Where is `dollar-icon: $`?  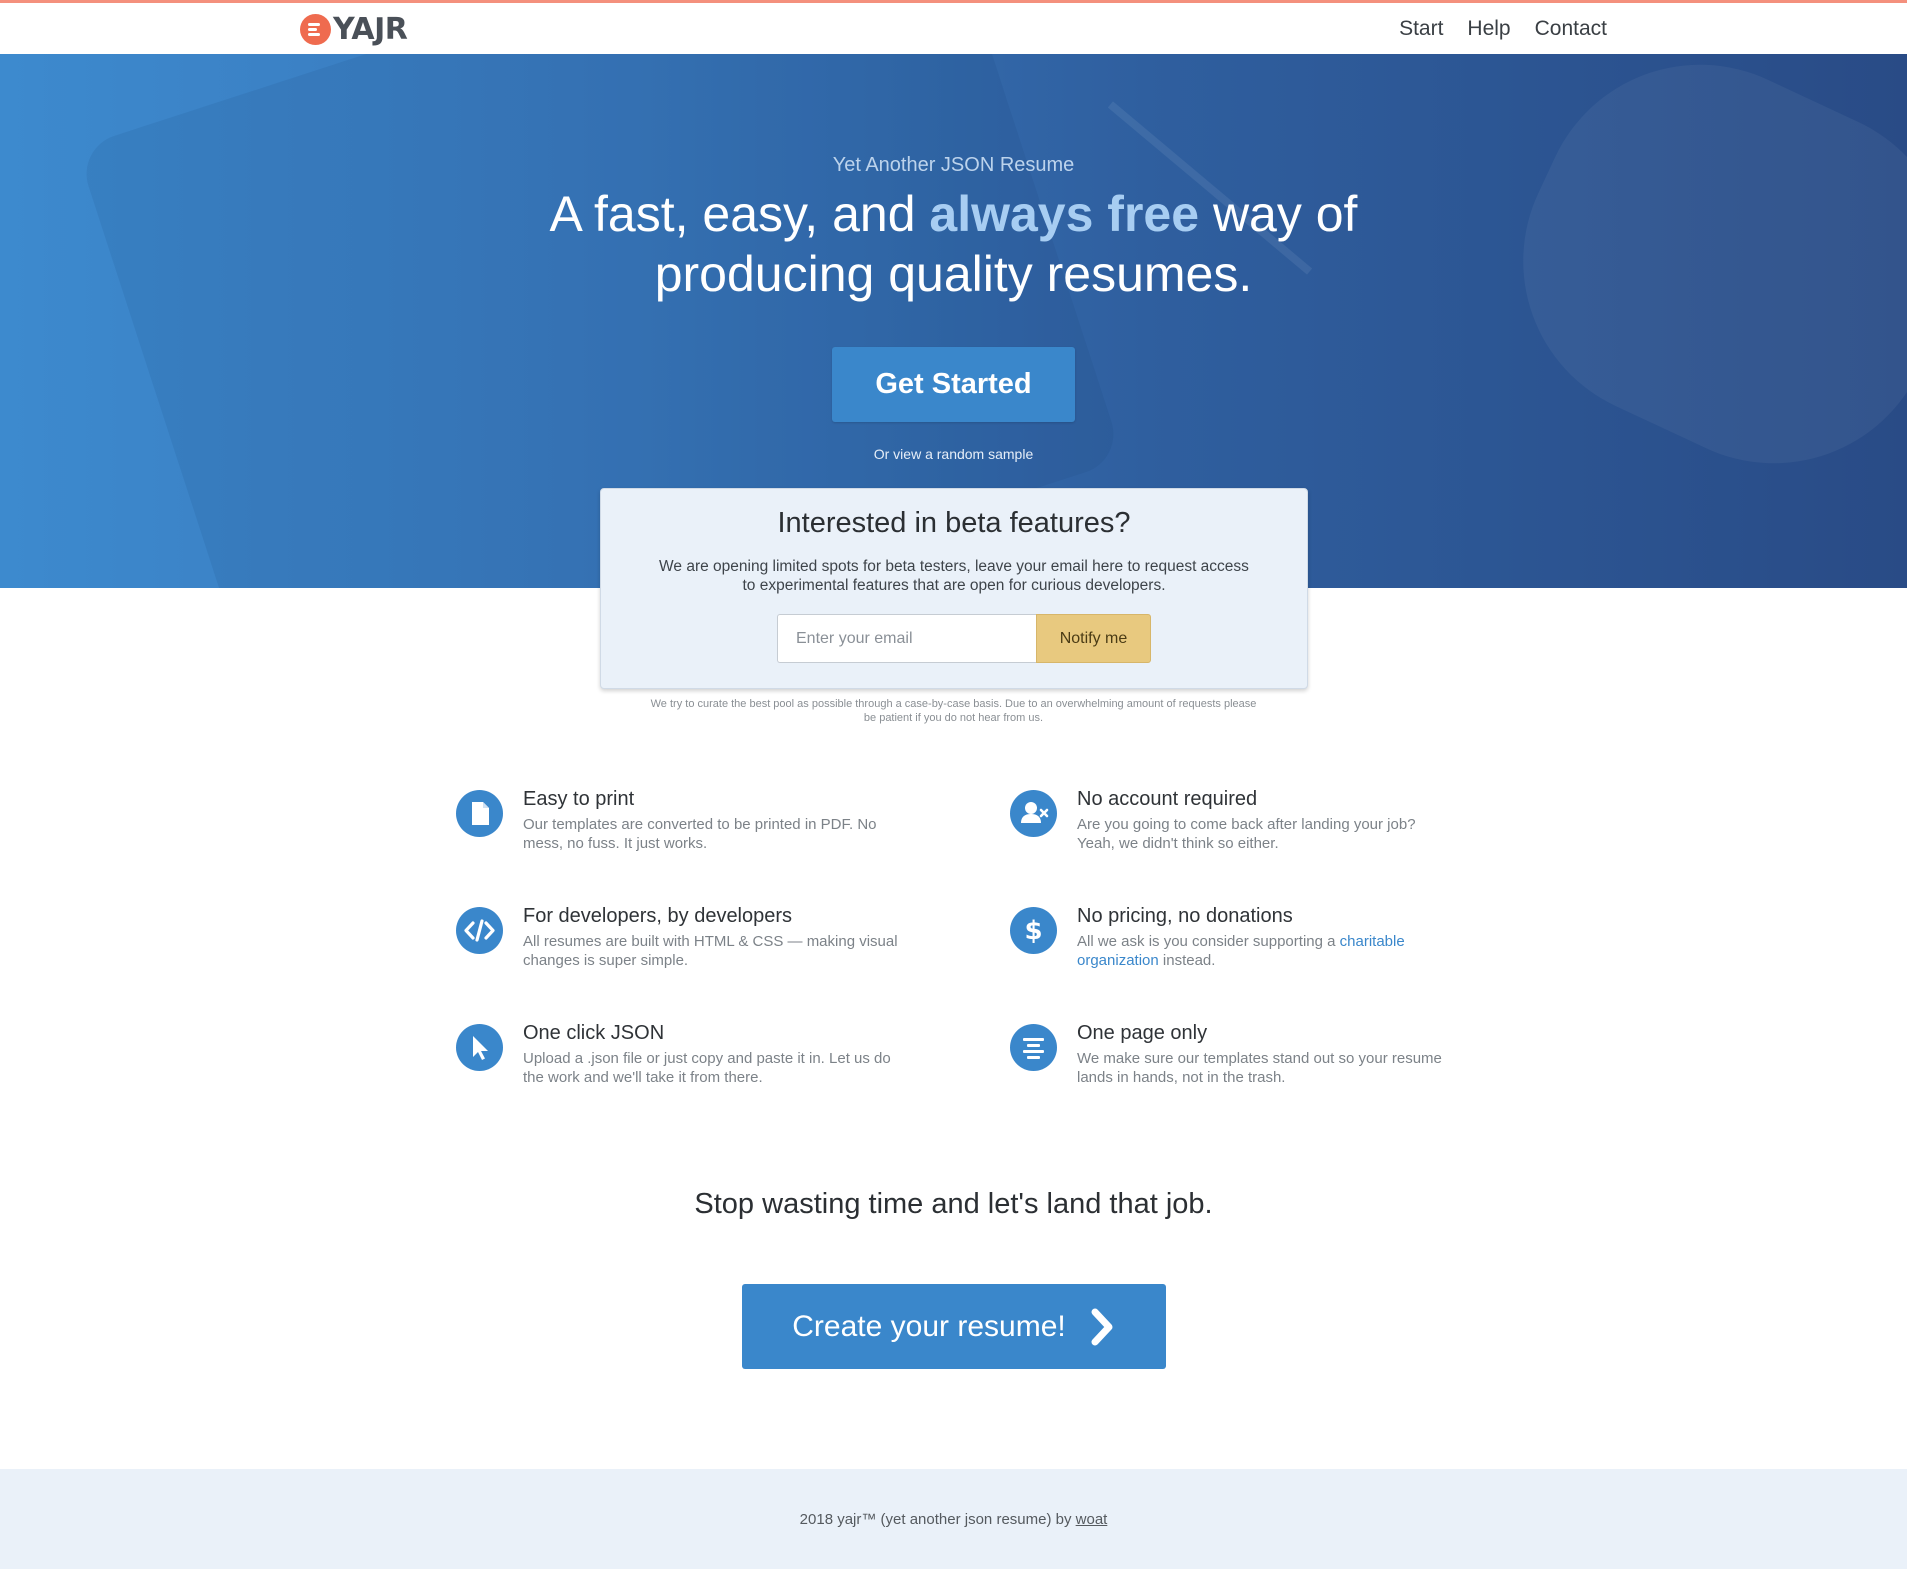 dollar-icon: $ is located at coordinates (1033, 930).